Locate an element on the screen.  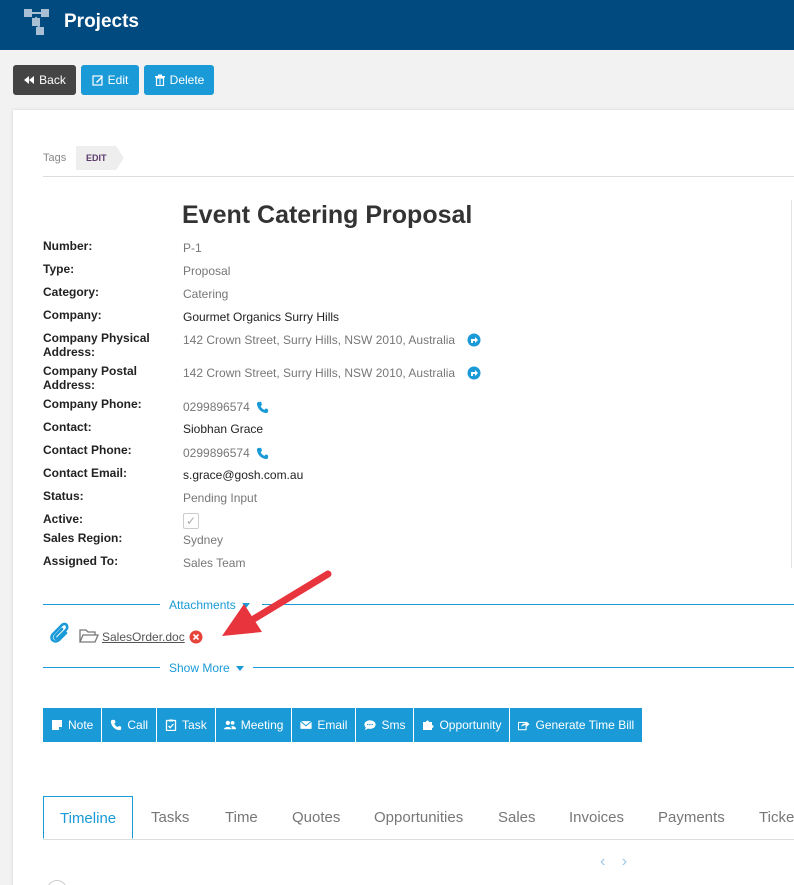
tabs-divider is located at coordinates (418, 839).